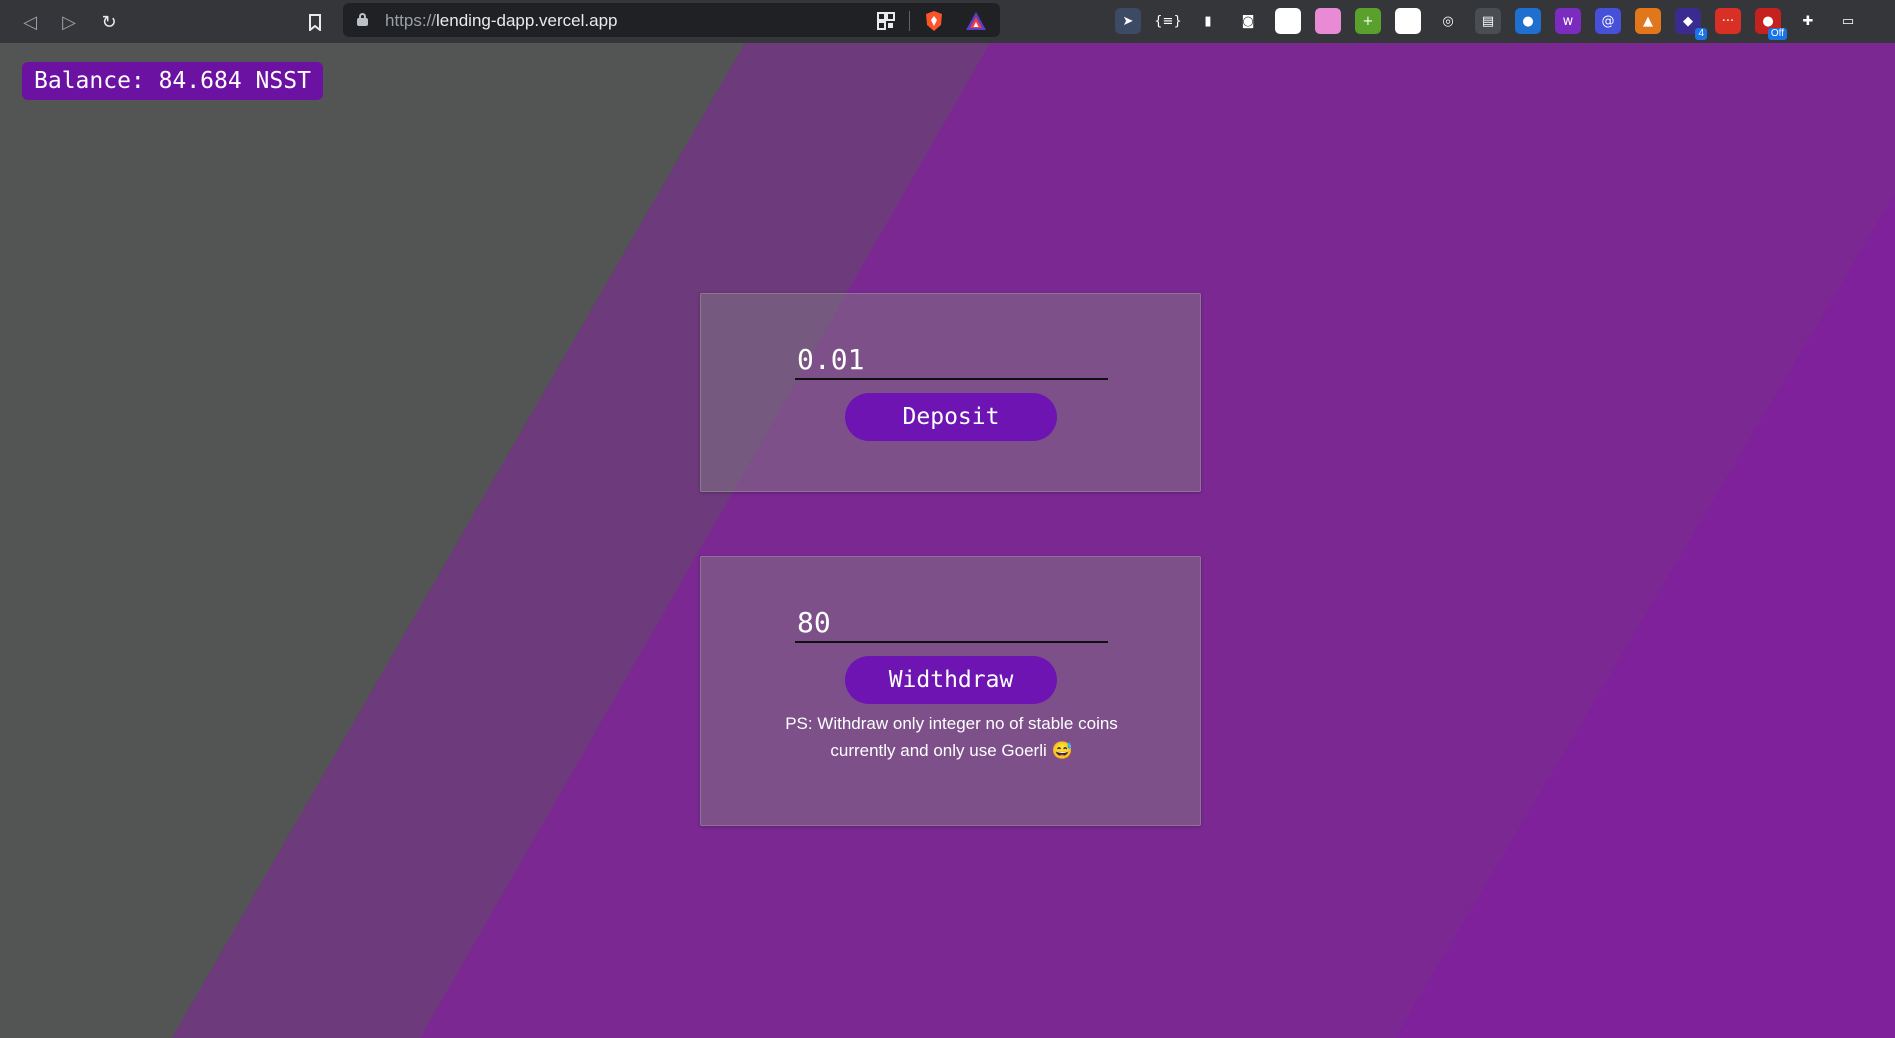  Describe the element at coordinates (1328, 21) in the screenshot. I see `gradient-extension-icon` at that location.